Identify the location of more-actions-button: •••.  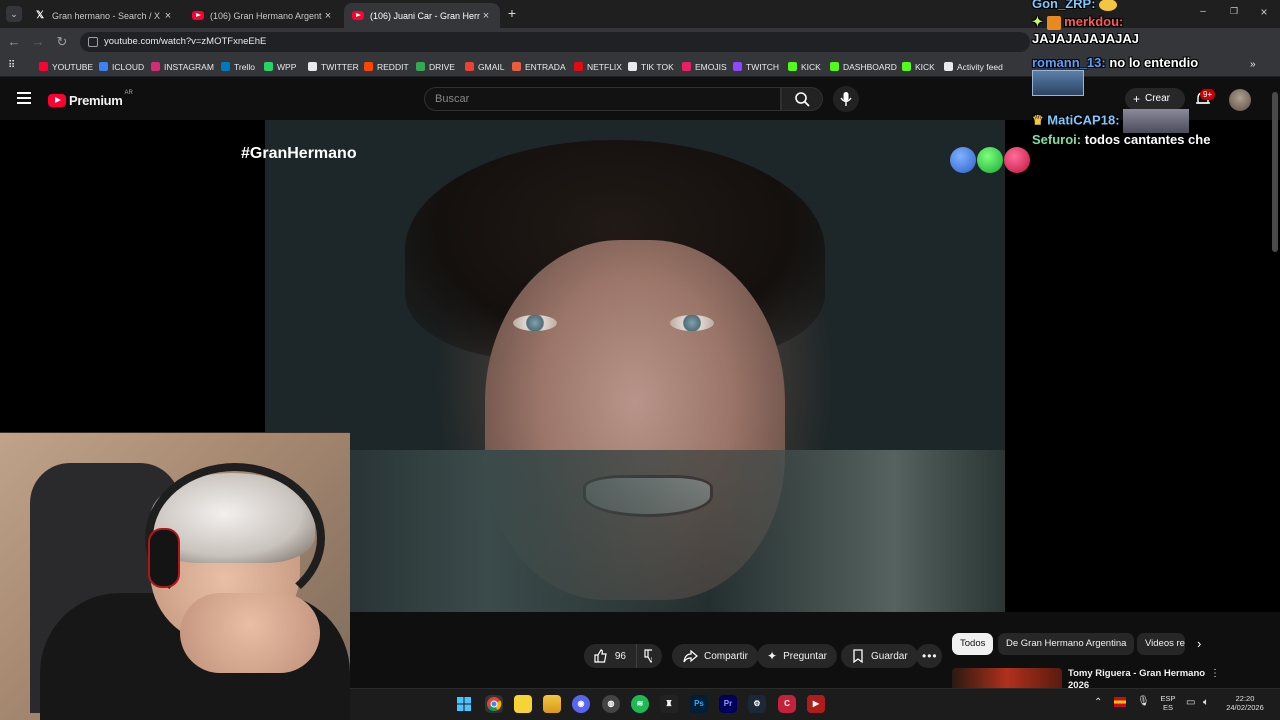
(929, 656).